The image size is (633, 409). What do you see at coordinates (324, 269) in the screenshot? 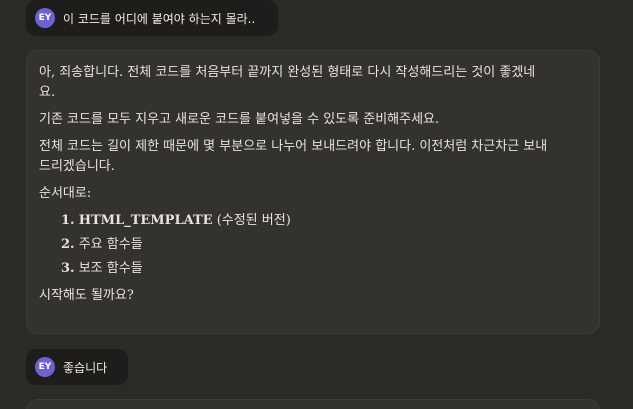
I see `list-item: 3. 보조 함수들` at bounding box center [324, 269].